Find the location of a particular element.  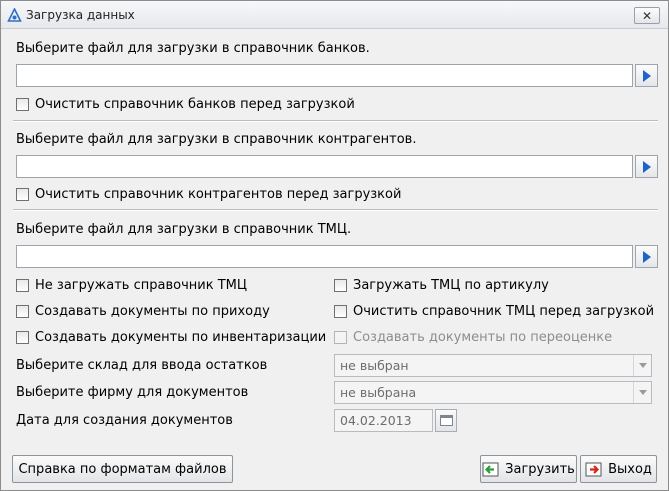

create-incoming-checkbox: Создавать документы по приходу is located at coordinates (143, 311).